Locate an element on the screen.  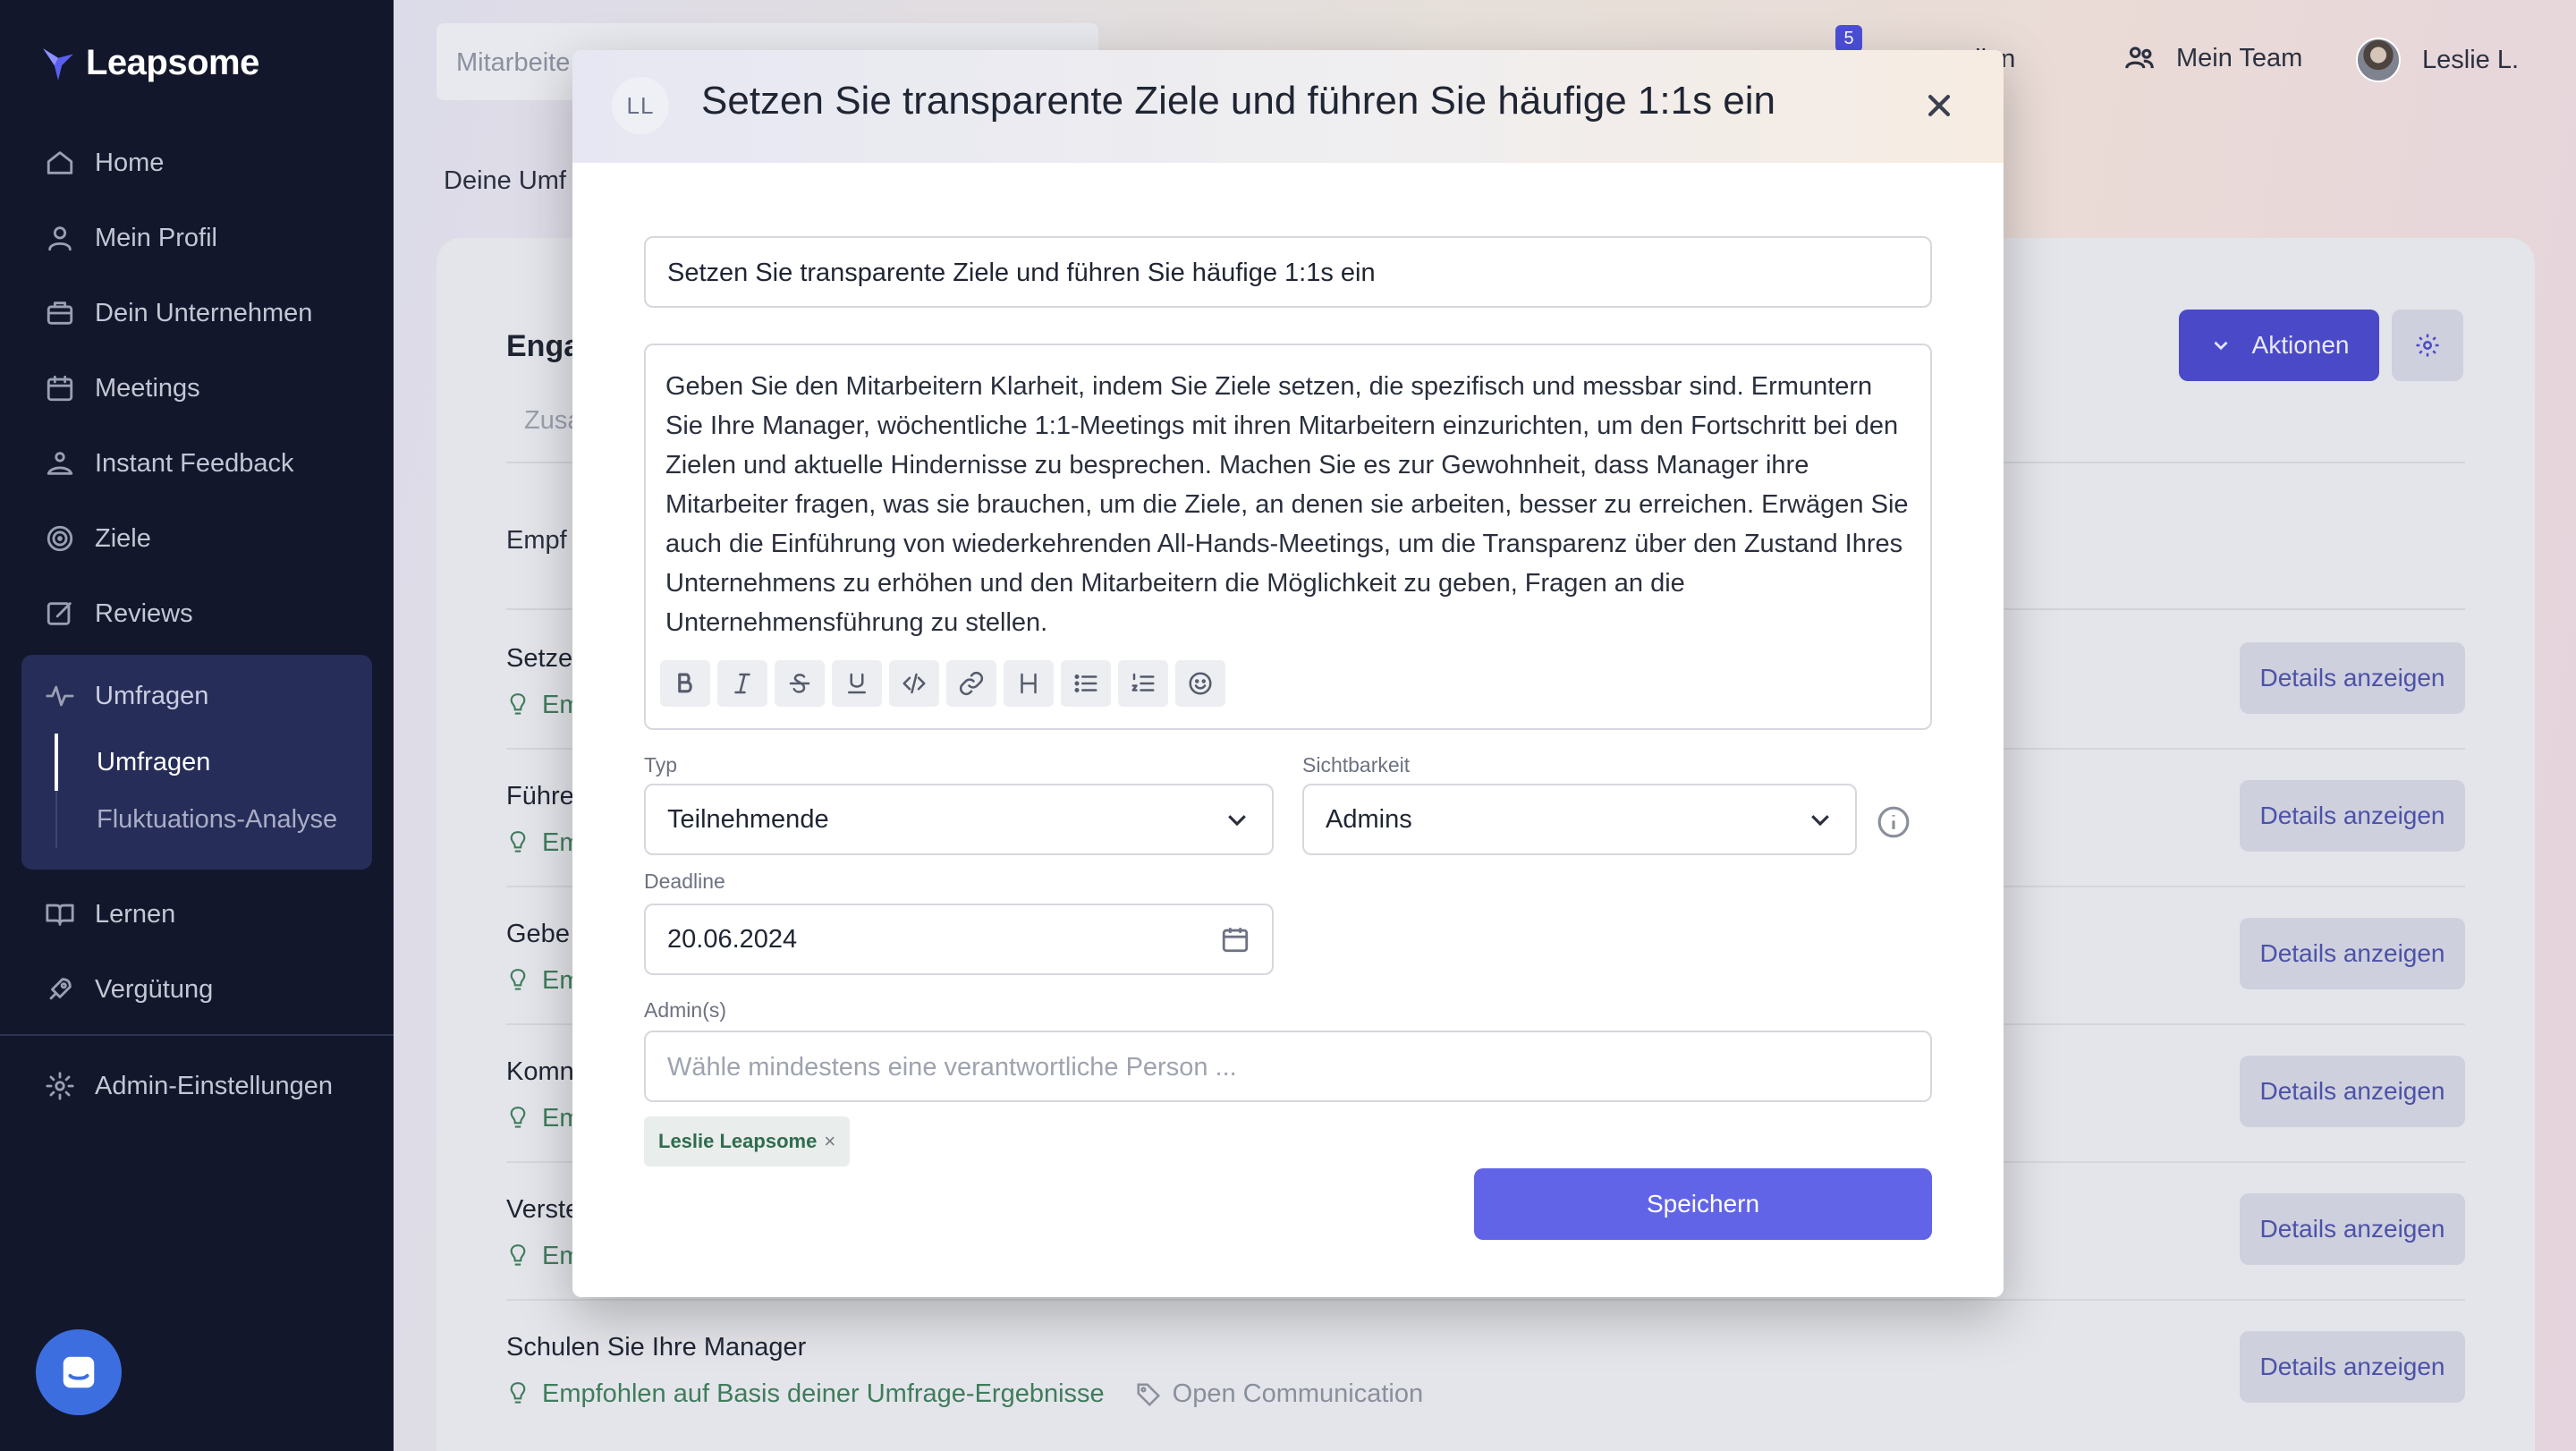
bold-button is located at coordinates (685, 683).